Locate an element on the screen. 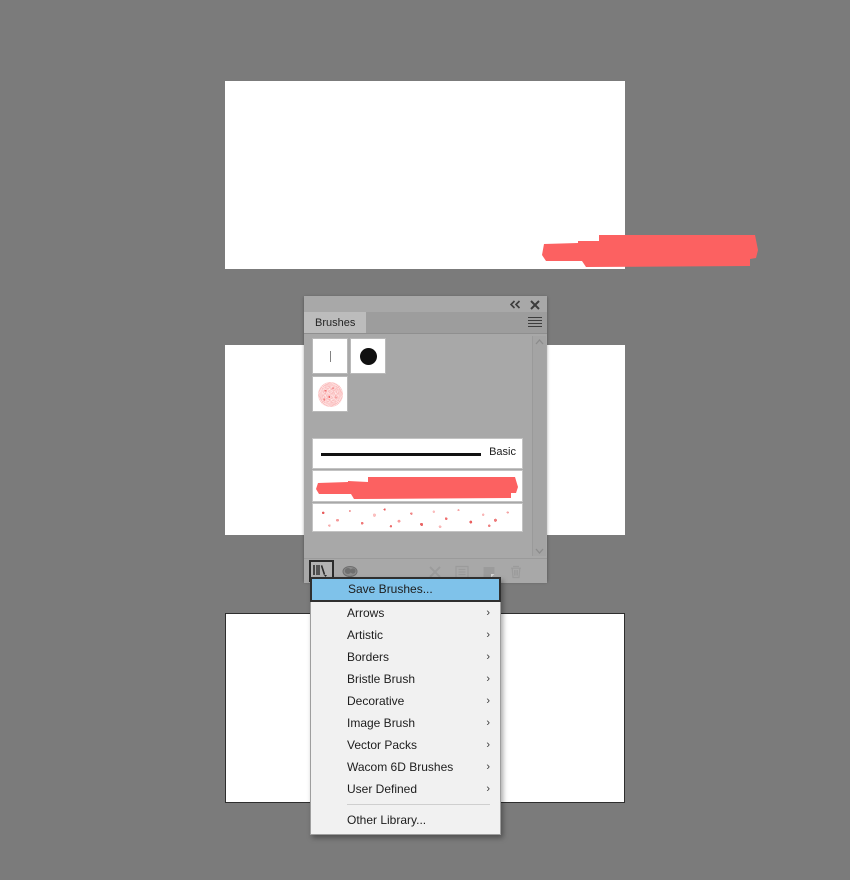  menu-item-user-defined-label: User Defined is located at coordinates (382, 789).